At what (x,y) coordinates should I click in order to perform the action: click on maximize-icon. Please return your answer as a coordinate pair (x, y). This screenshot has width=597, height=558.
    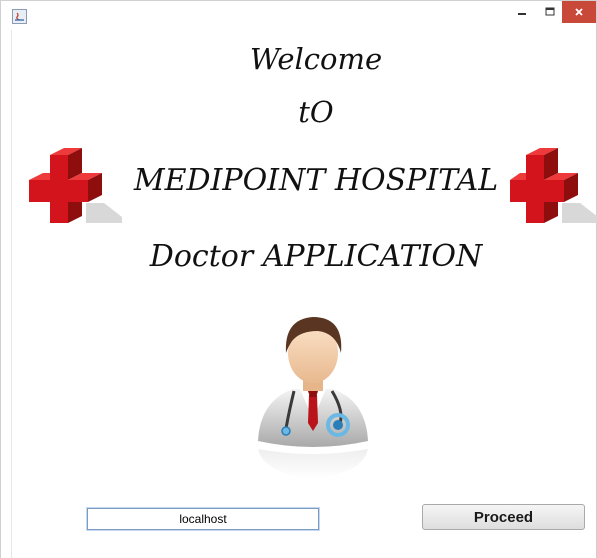
    Looking at the image, I should click on (549, 11).